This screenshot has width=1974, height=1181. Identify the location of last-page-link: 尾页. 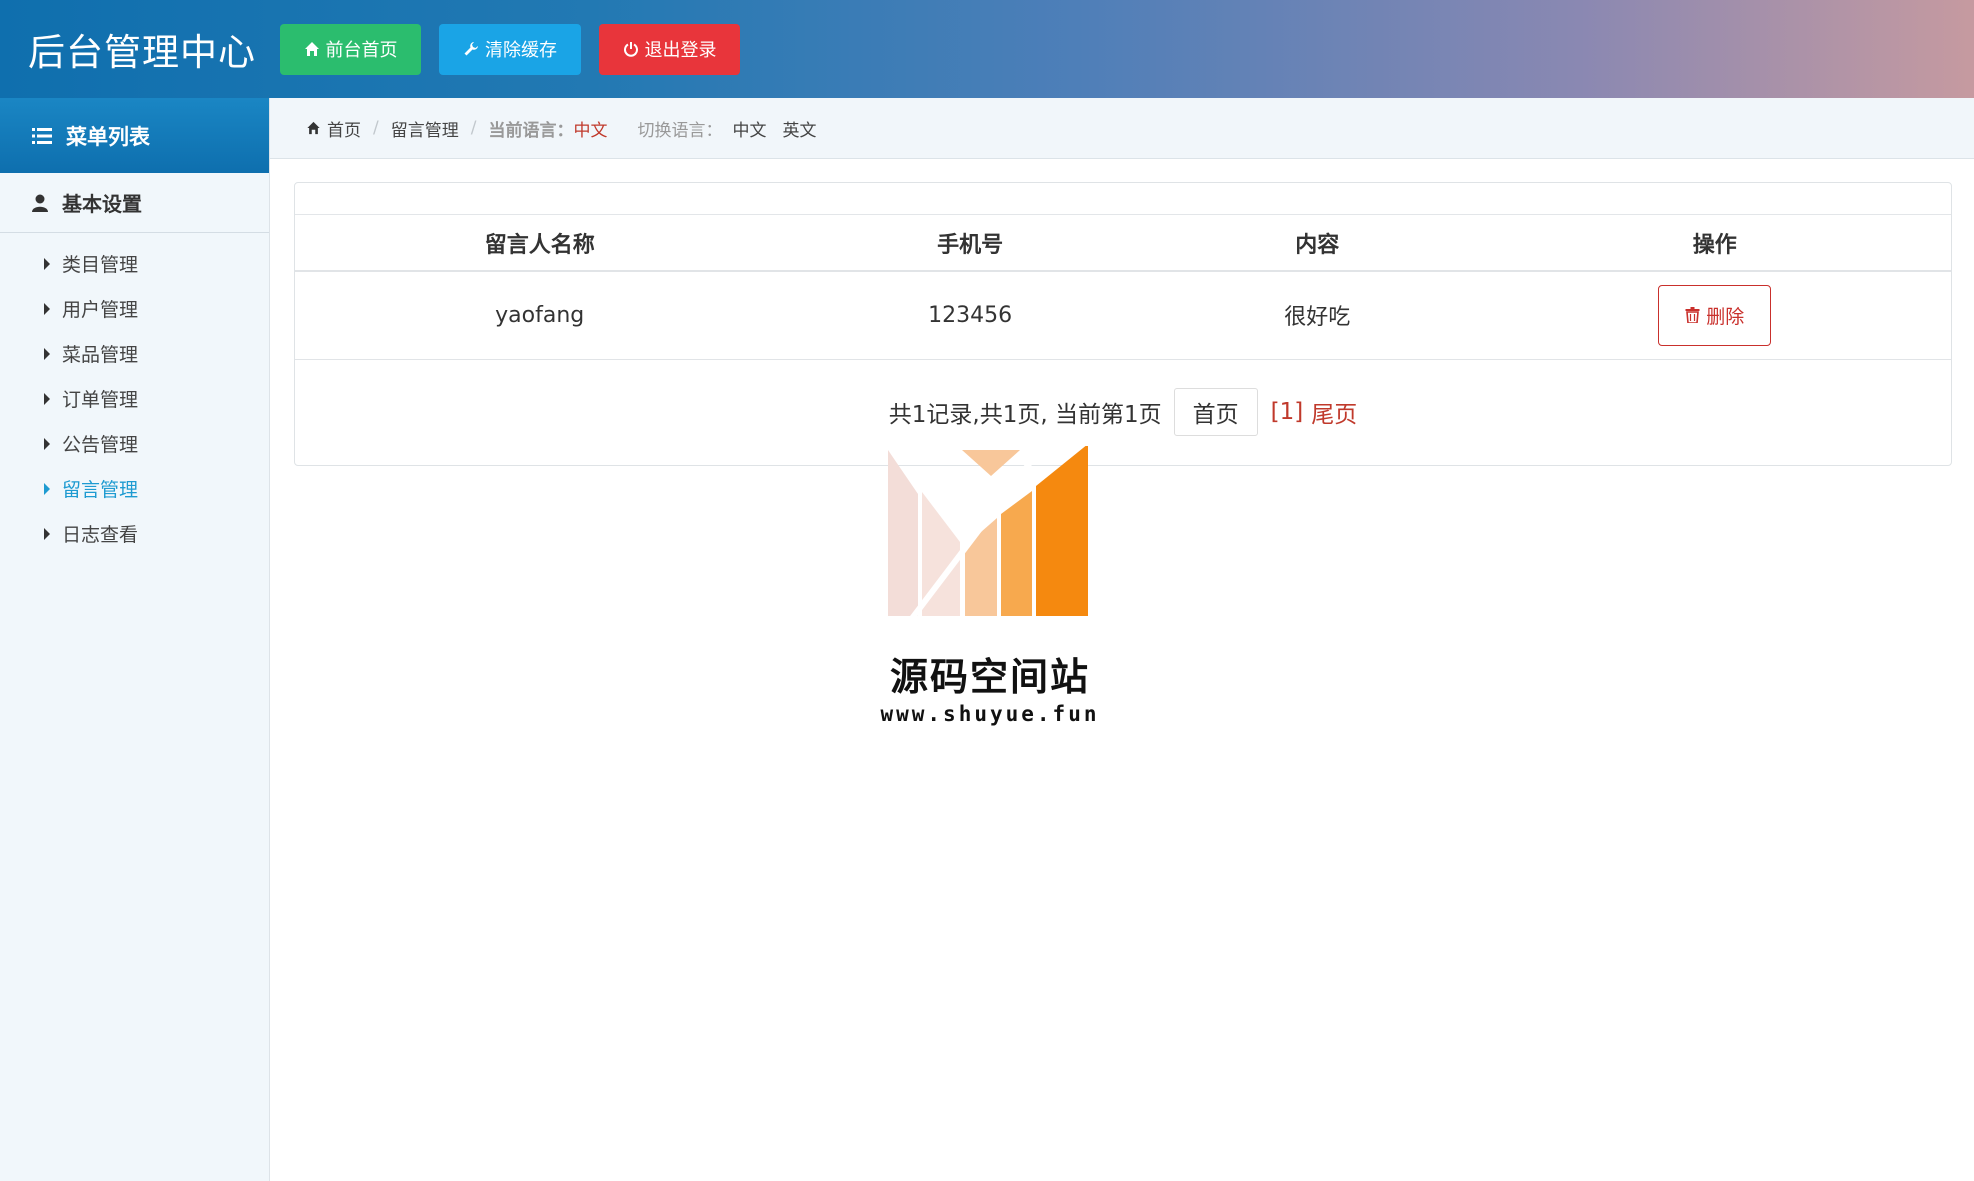
(1334, 412).